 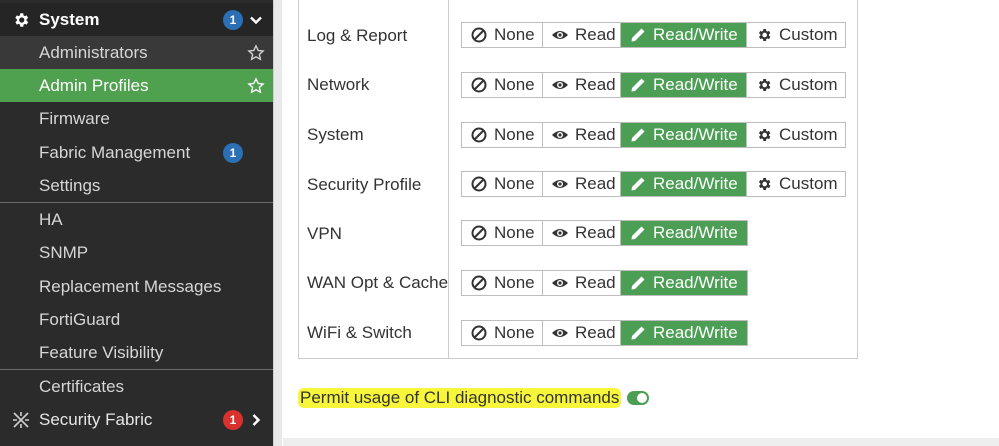 I want to click on sidebar-item-ha: HA, so click(x=136, y=219).